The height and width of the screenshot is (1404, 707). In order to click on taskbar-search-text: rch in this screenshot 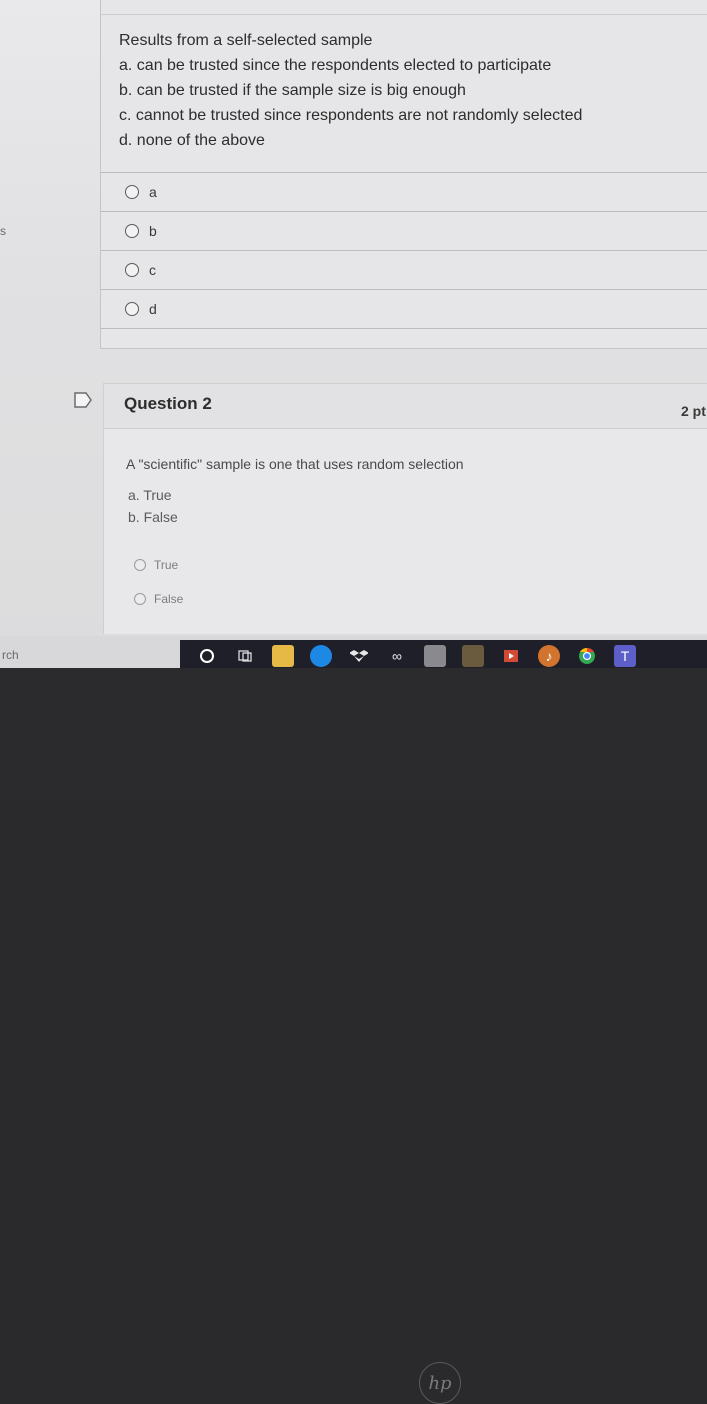, I will do `click(10, 655)`.